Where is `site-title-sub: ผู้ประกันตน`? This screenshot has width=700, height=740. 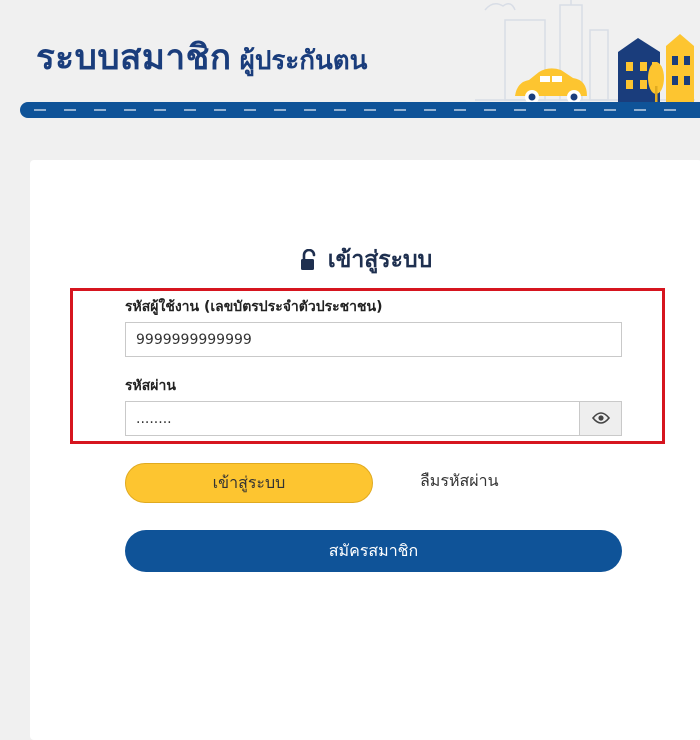
site-title-sub: ผู้ประกันตน is located at coordinates (303, 61).